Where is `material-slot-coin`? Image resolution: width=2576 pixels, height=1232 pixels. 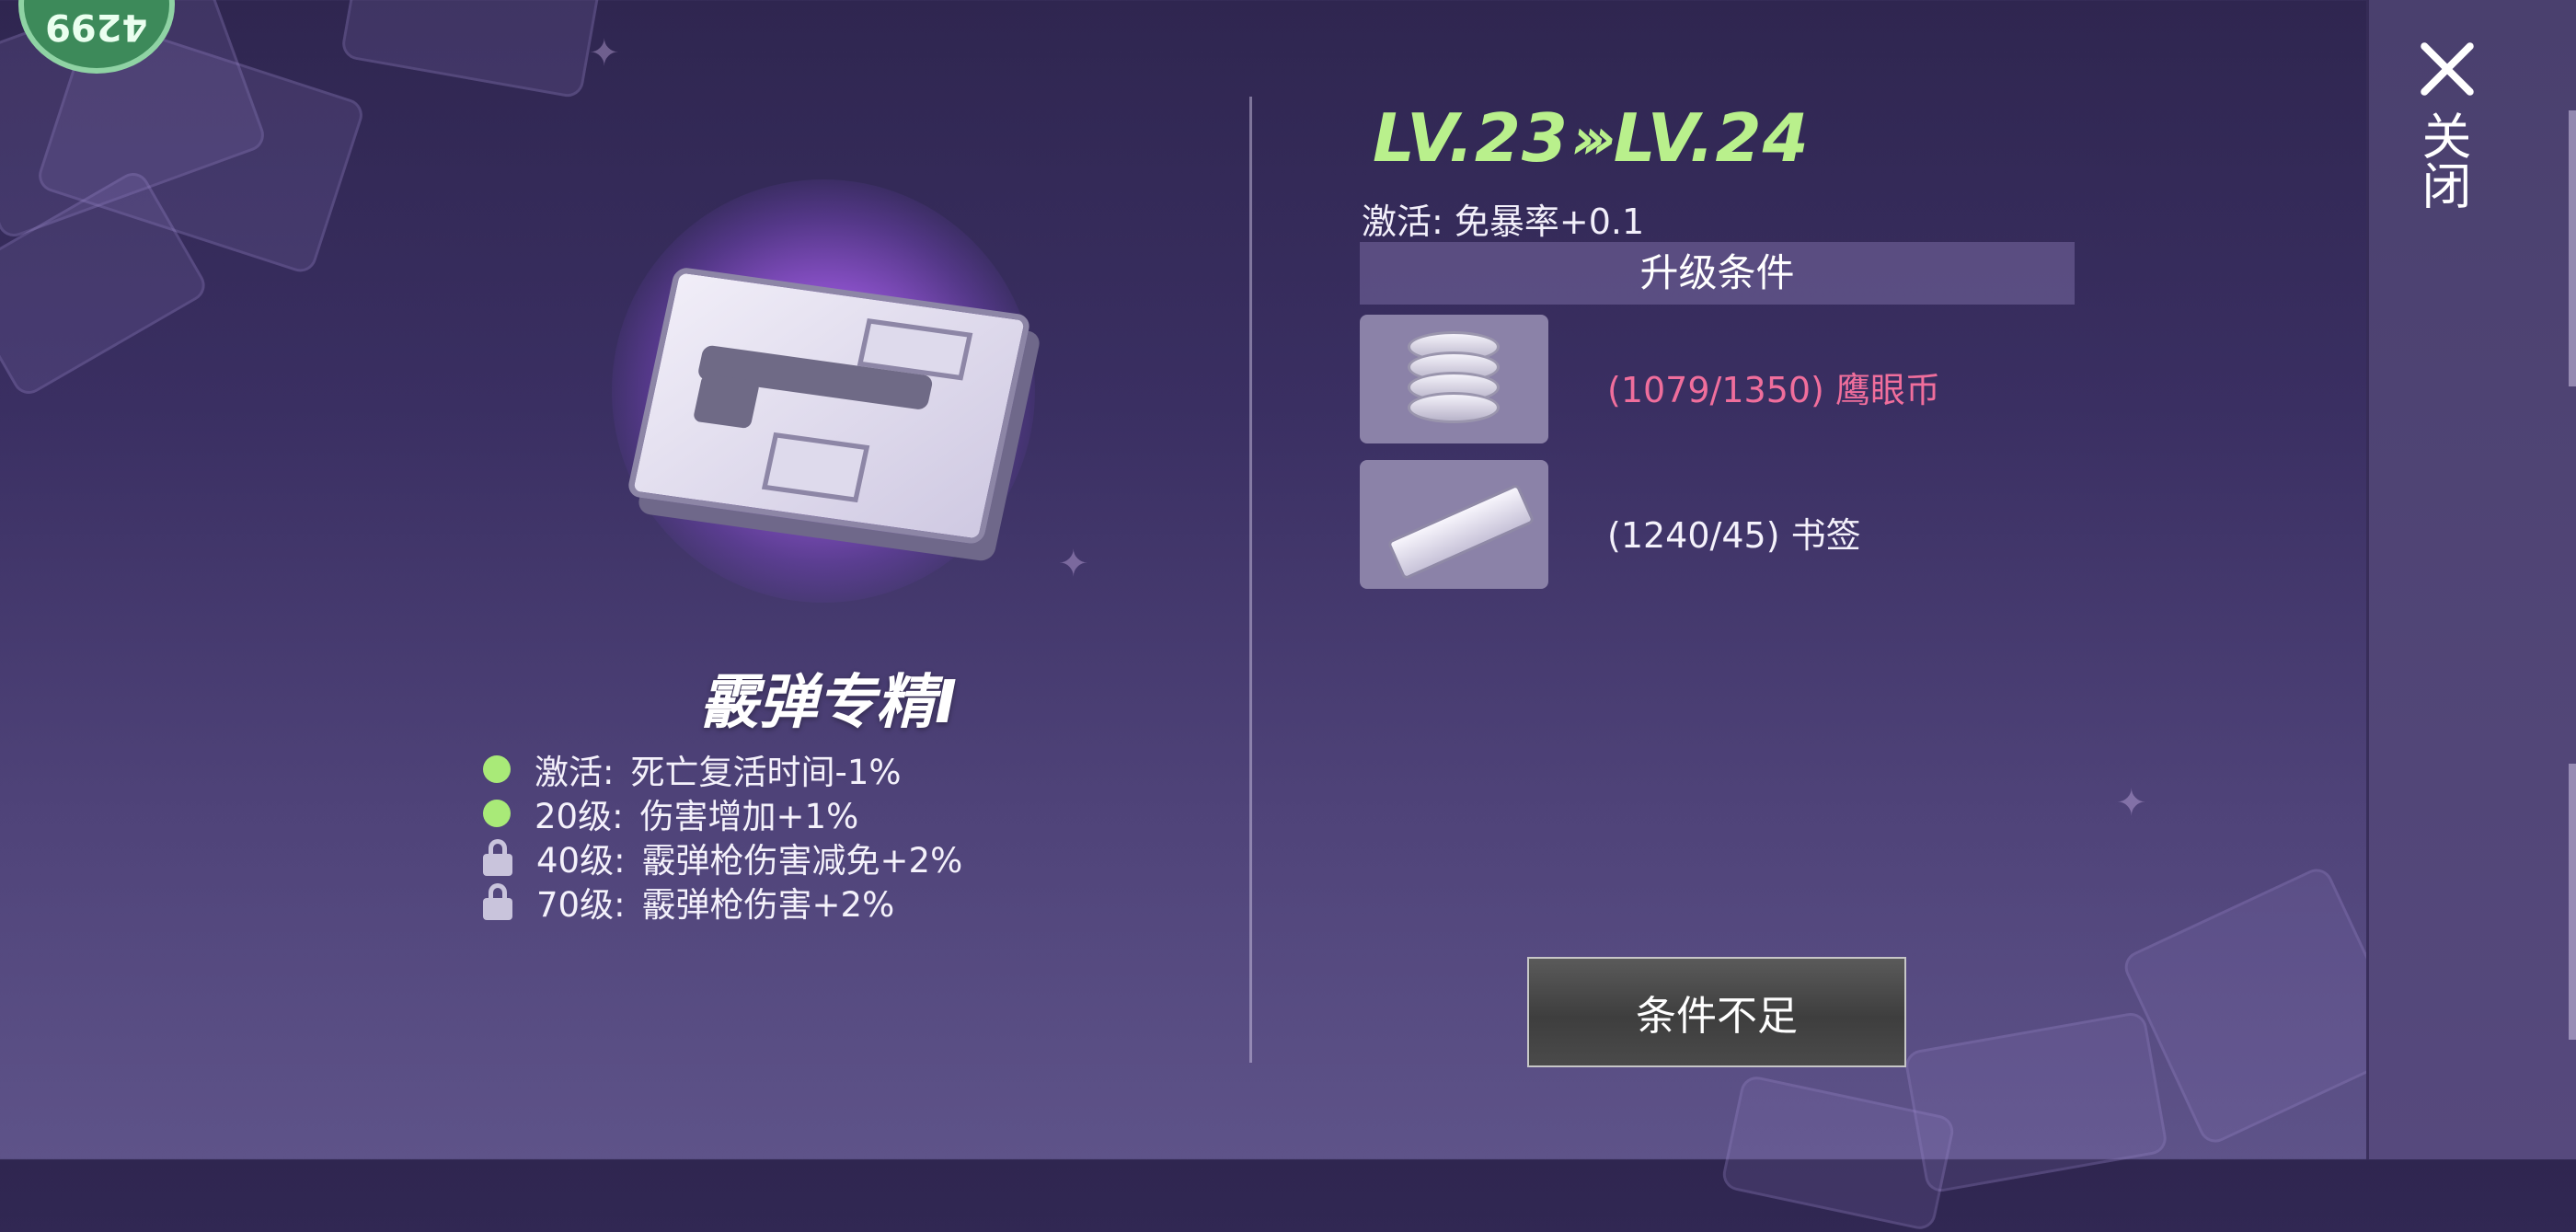
material-slot-coin is located at coordinates (1454, 379).